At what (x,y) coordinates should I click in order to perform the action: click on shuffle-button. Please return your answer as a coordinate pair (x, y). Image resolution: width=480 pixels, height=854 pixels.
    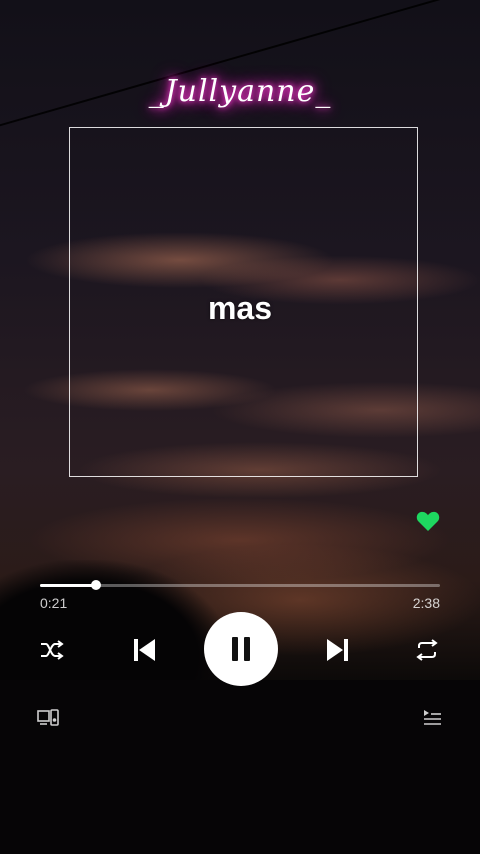
    Looking at the image, I should click on (52, 650).